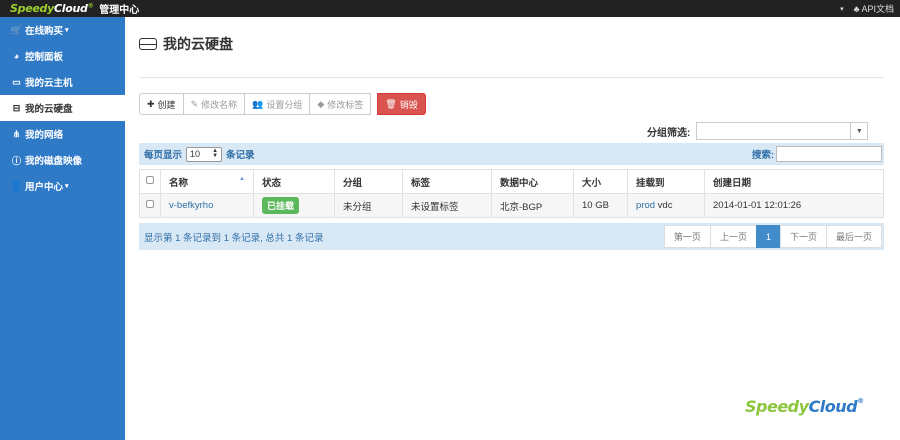 Image resolution: width=900 pixels, height=440 pixels. I want to click on user-icon: 👤, so click(16, 185).